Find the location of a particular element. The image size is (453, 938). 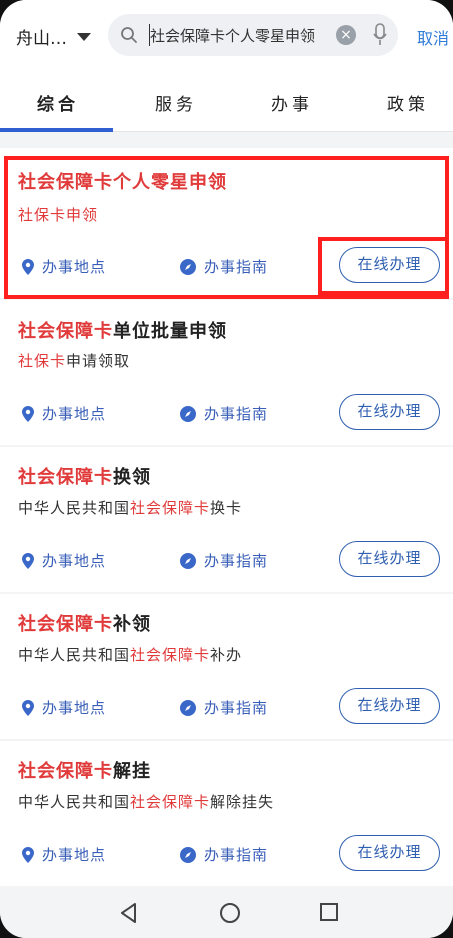

home-icon is located at coordinates (230, 913).